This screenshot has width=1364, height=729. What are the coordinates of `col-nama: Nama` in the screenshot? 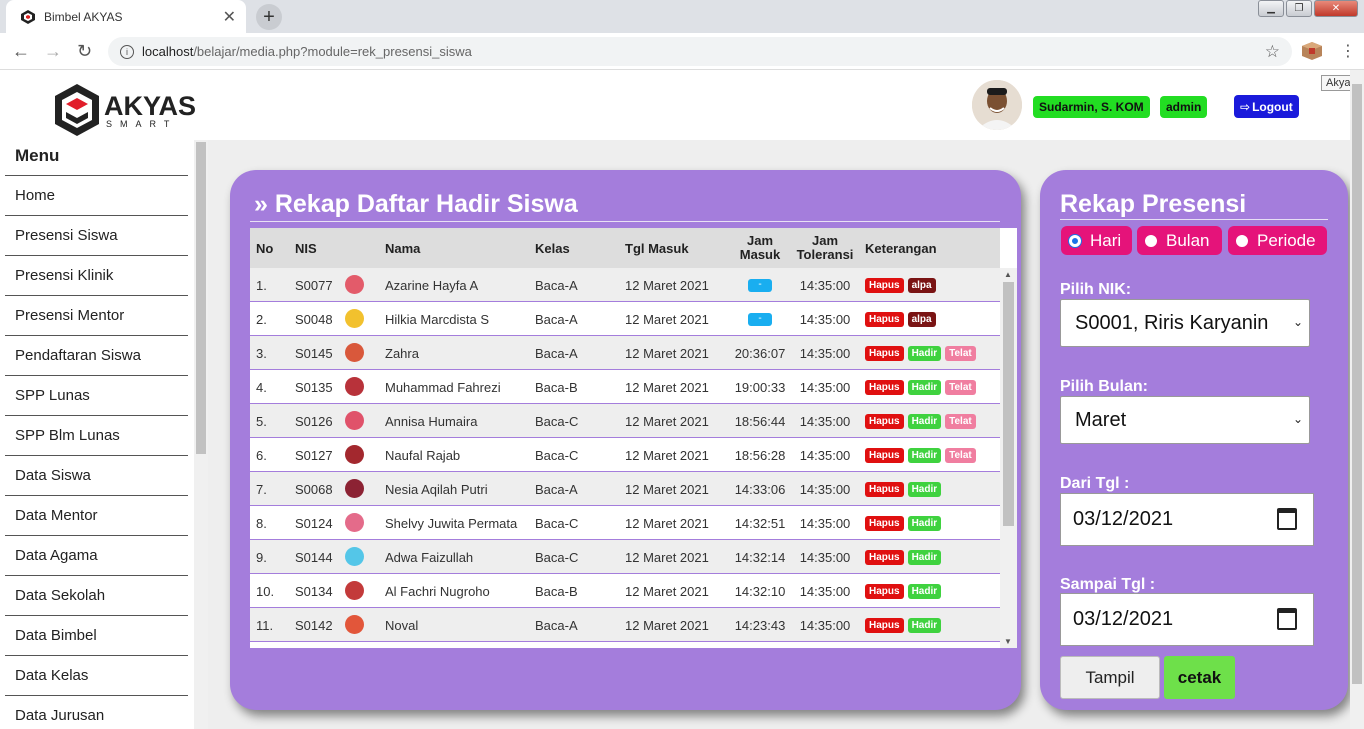 It's located at (403, 248).